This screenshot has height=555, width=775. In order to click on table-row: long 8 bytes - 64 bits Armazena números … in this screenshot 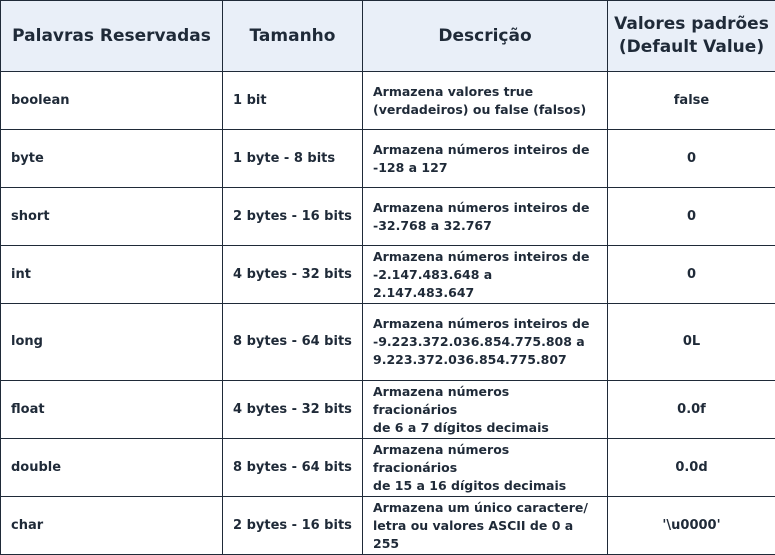, I will do `click(387, 342)`.